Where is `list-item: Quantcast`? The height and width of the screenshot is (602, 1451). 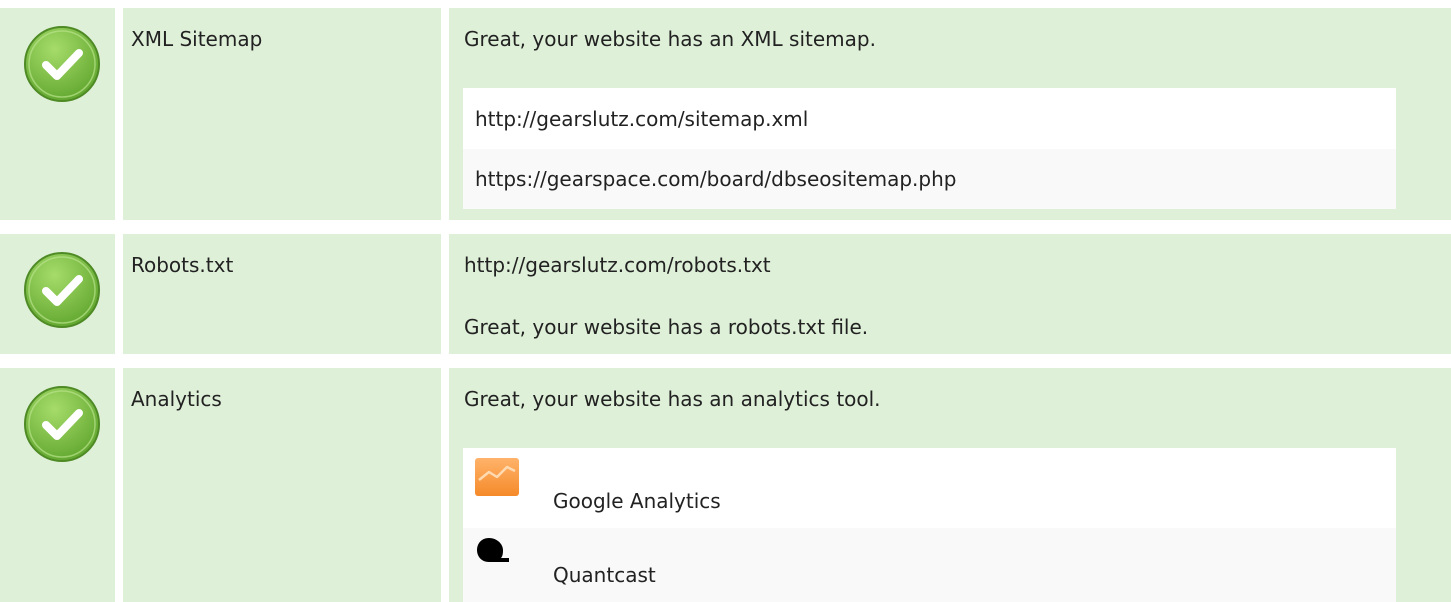
list-item: Quantcast is located at coordinates (929, 565).